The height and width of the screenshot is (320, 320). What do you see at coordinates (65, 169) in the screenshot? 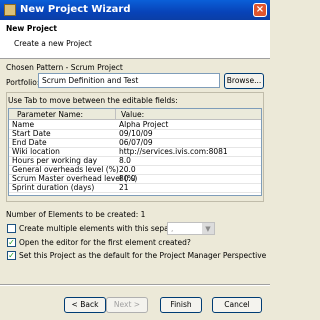
I see `parameter-name: General overheads level (%)` at bounding box center [65, 169].